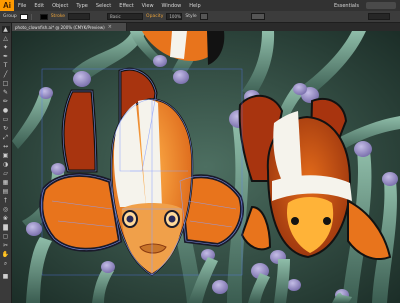  I want to click on workspace-switcher: Essentials, so click(346, 6).